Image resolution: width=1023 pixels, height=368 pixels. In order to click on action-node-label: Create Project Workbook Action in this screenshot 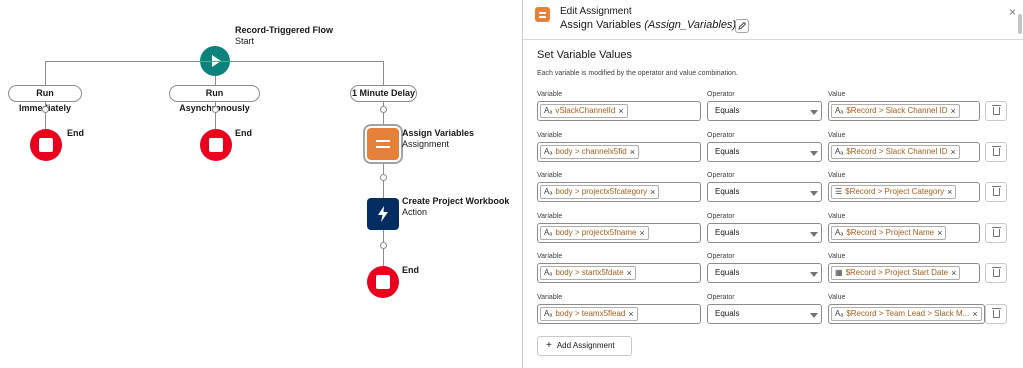, I will do `click(455, 207)`.